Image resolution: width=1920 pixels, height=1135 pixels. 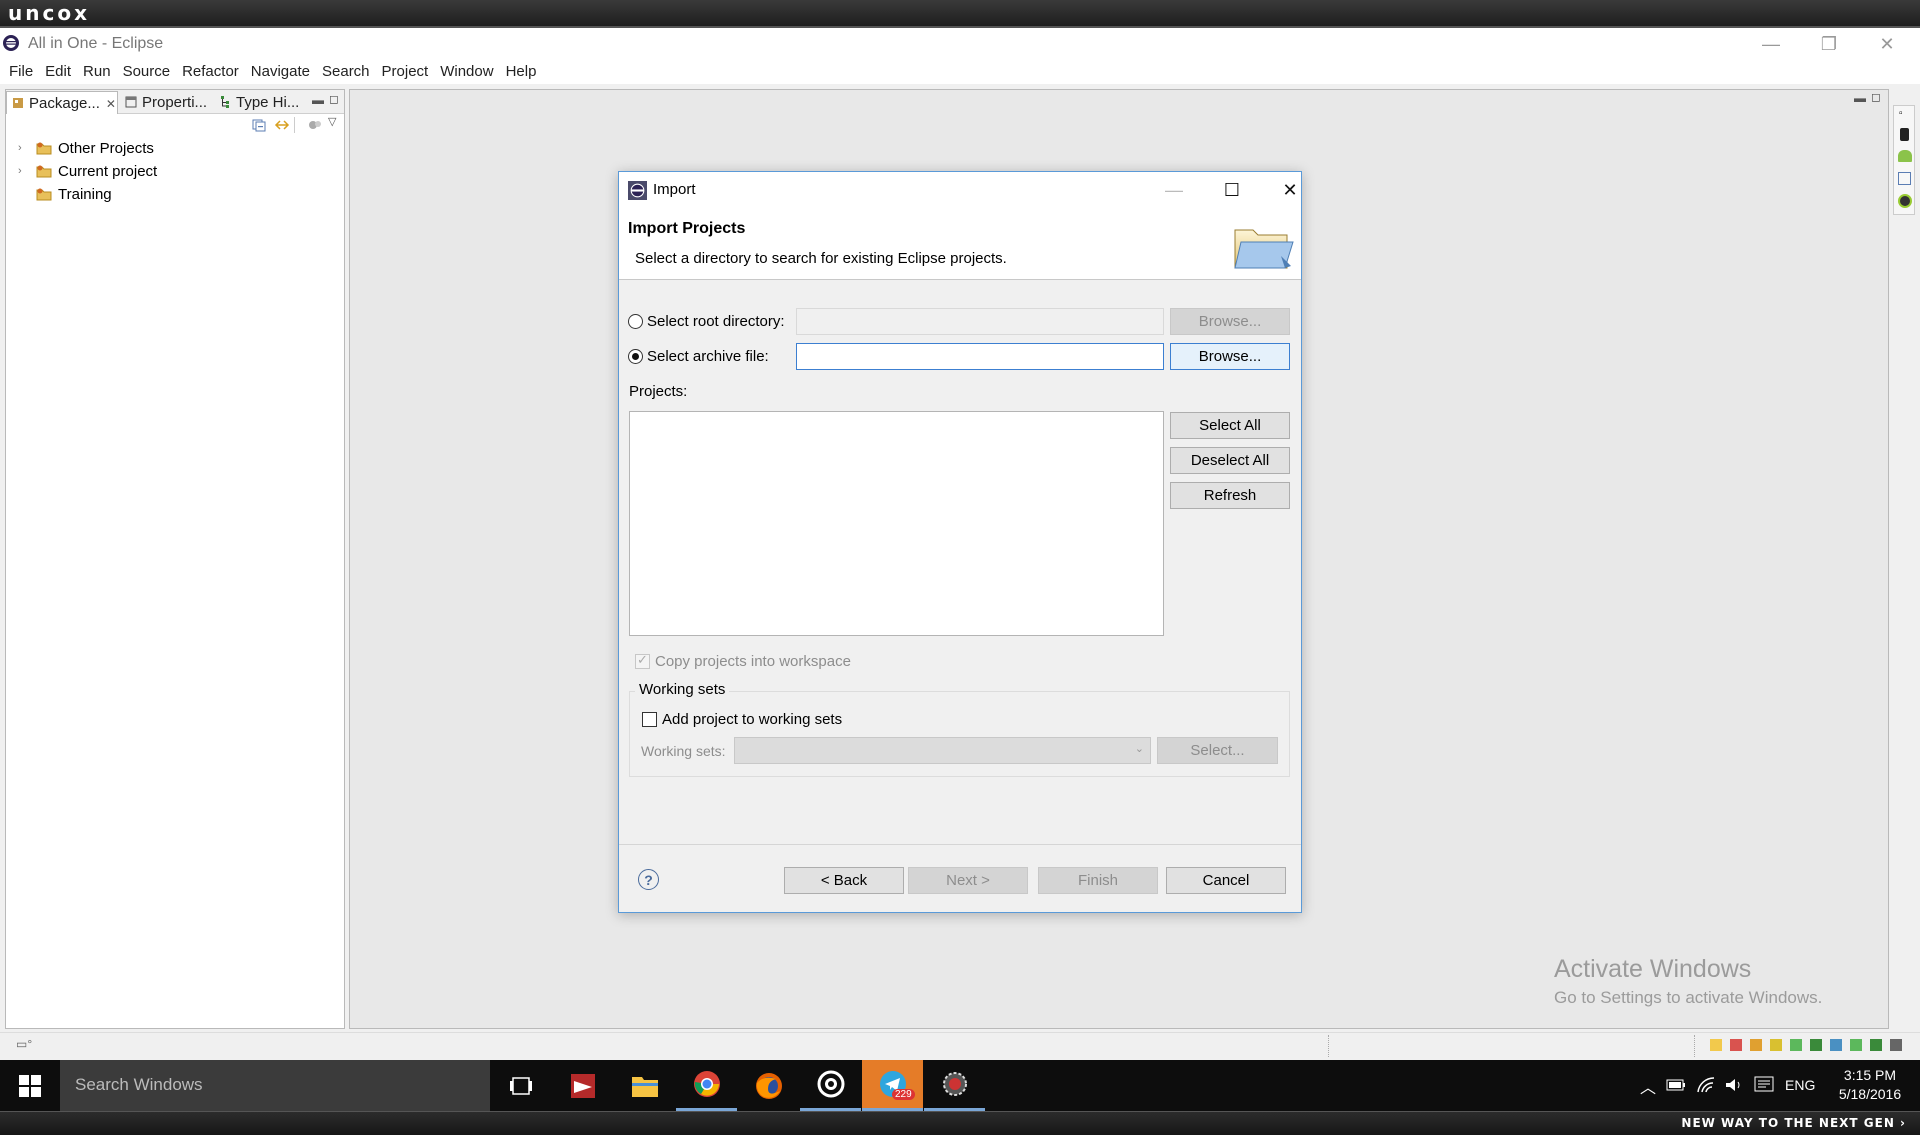 I want to click on working-sets-combo: ⌄, so click(x=942, y=750).